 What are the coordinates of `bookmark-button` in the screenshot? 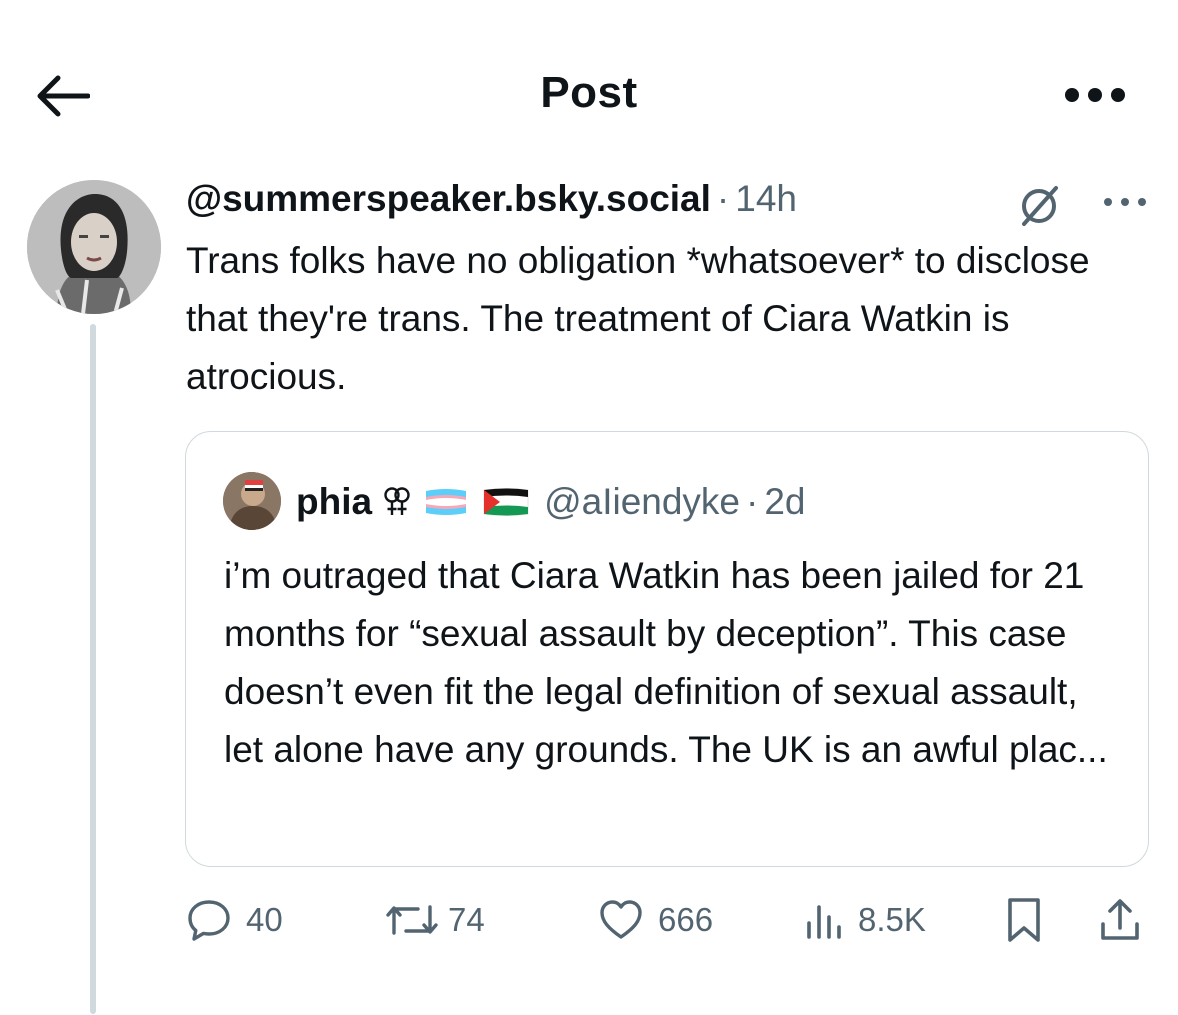 It's located at (1024, 920).